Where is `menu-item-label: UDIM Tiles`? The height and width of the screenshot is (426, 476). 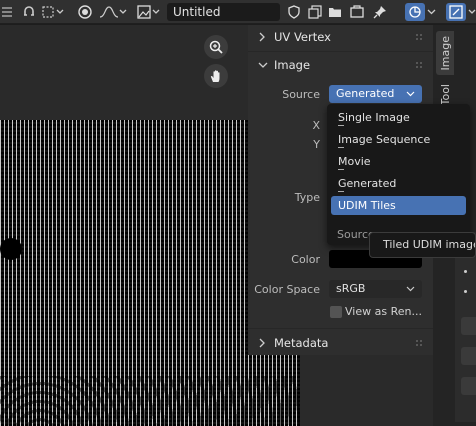 menu-item-label: UDIM Tiles is located at coordinates (367, 205).